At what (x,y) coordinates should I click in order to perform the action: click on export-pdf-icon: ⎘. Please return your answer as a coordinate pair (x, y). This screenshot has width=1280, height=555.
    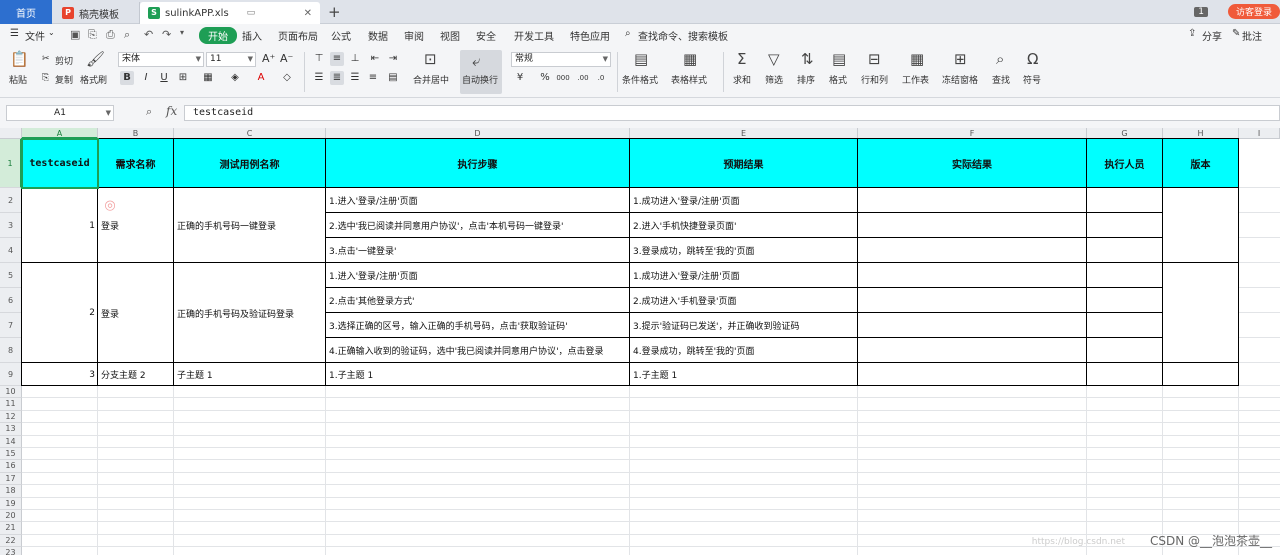
    Looking at the image, I should click on (92, 35).